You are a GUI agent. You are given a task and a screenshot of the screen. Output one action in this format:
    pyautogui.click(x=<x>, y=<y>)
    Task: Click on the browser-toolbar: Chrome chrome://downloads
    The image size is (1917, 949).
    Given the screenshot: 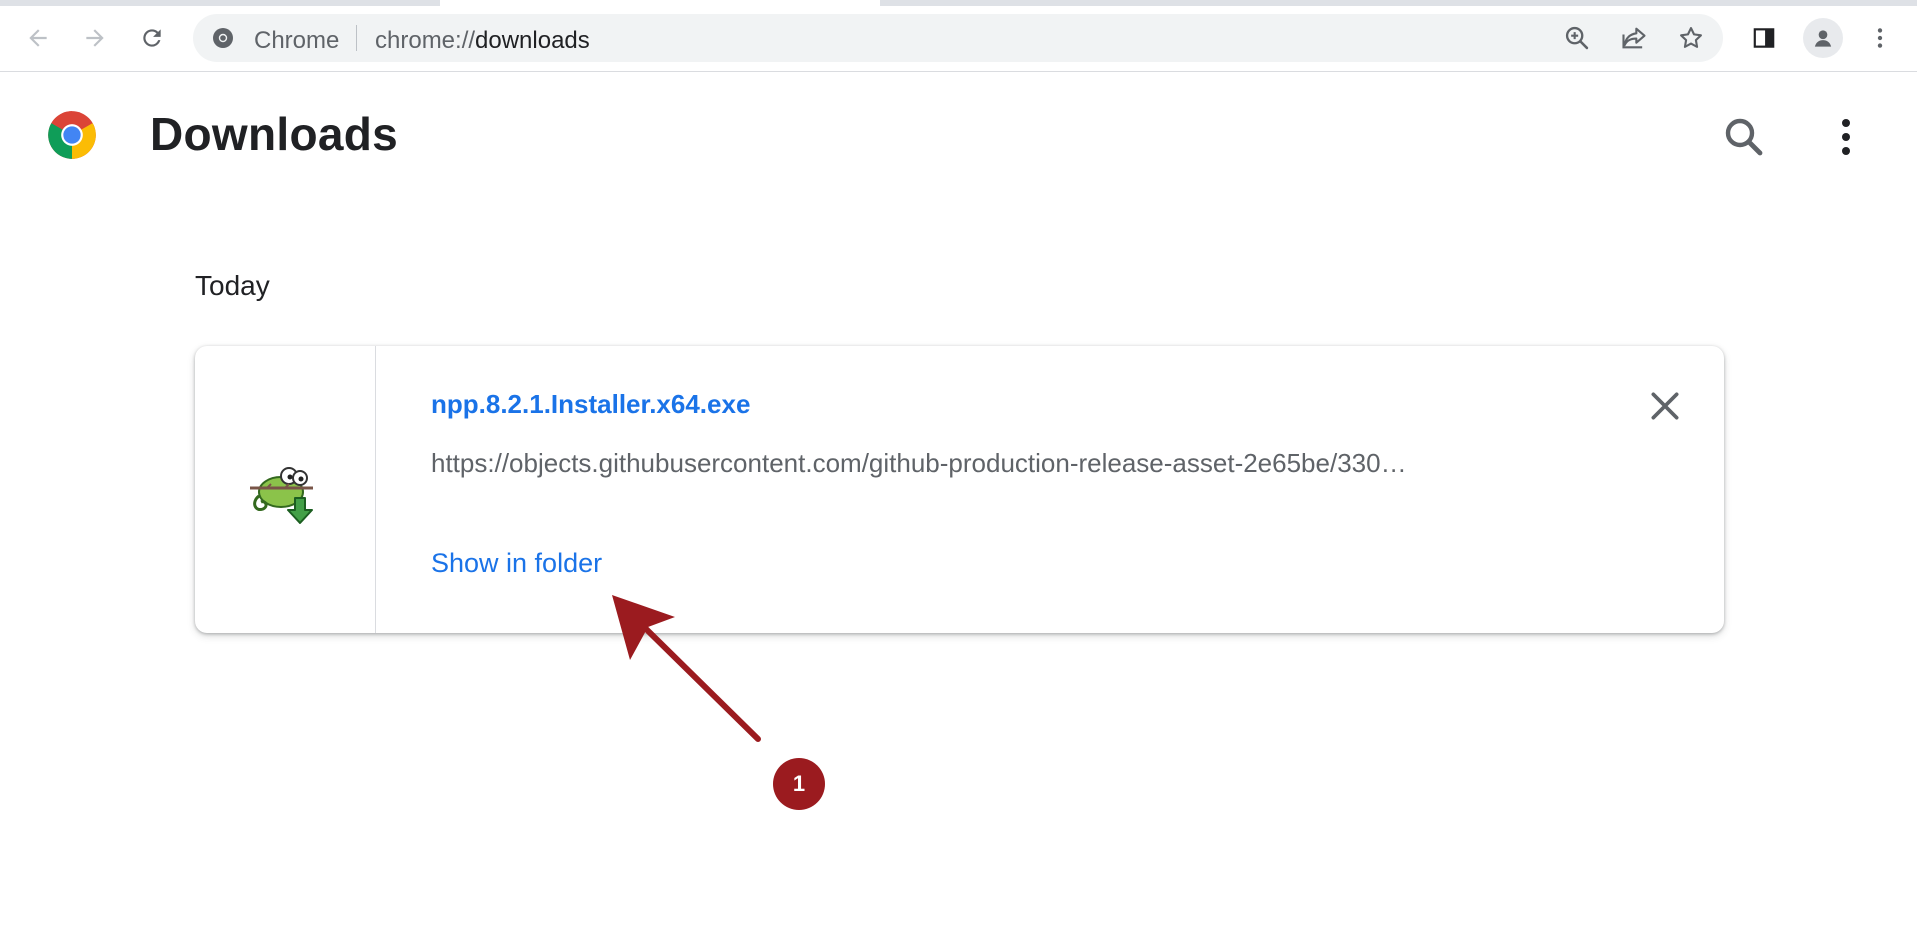 What is the action you would take?
    pyautogui.click(x=958, y=39)
    